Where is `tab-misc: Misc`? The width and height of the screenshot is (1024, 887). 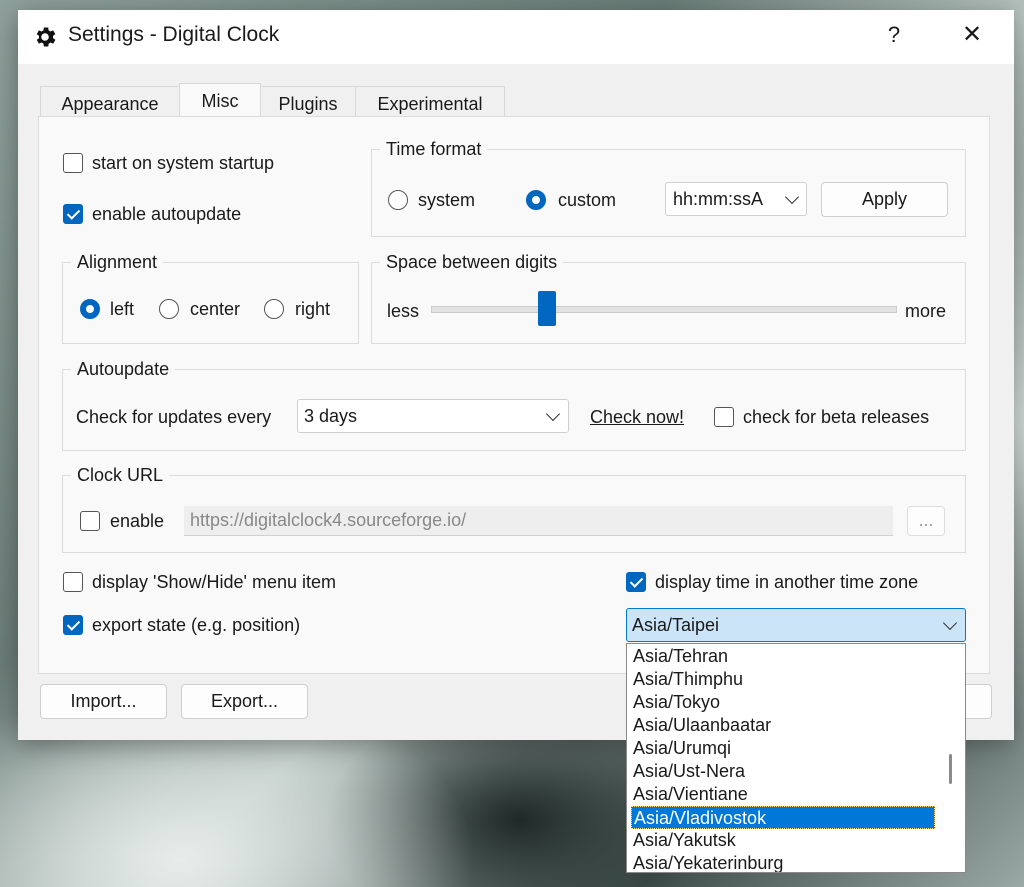 tab-misc: Misc is located at coordinates (220, 101).